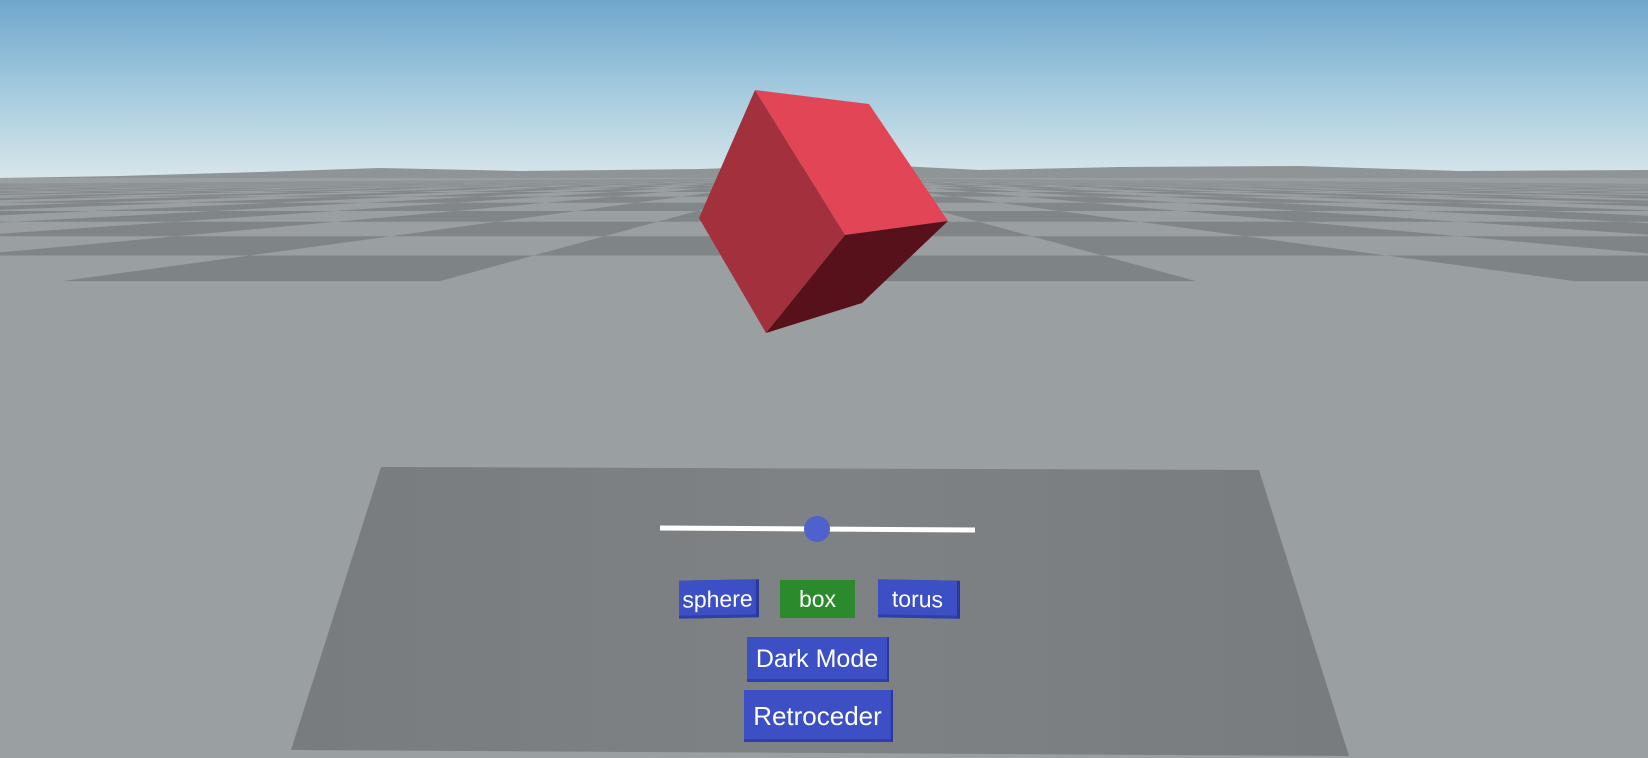 The height and width of the screenshot is (758, 1648). I want to click on box-button-label: box, so click(817, 598).